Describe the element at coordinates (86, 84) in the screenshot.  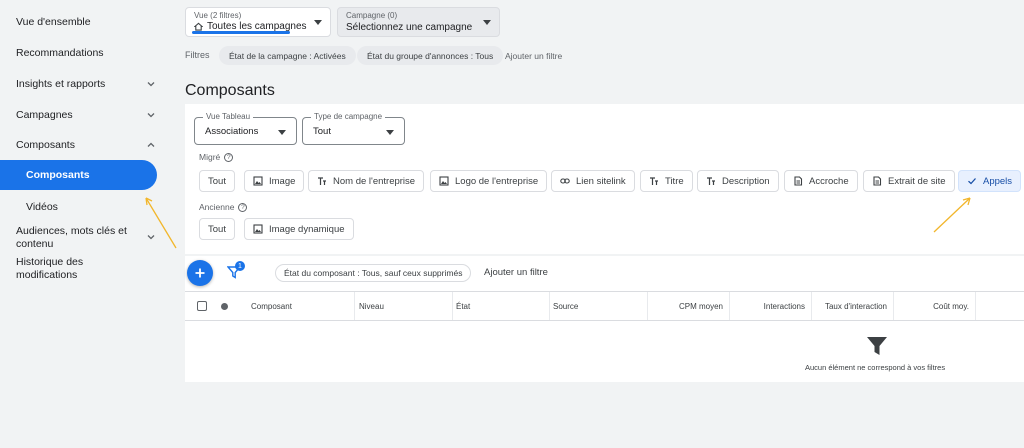
I see `nav-insights: Insights et rapports` at that location.